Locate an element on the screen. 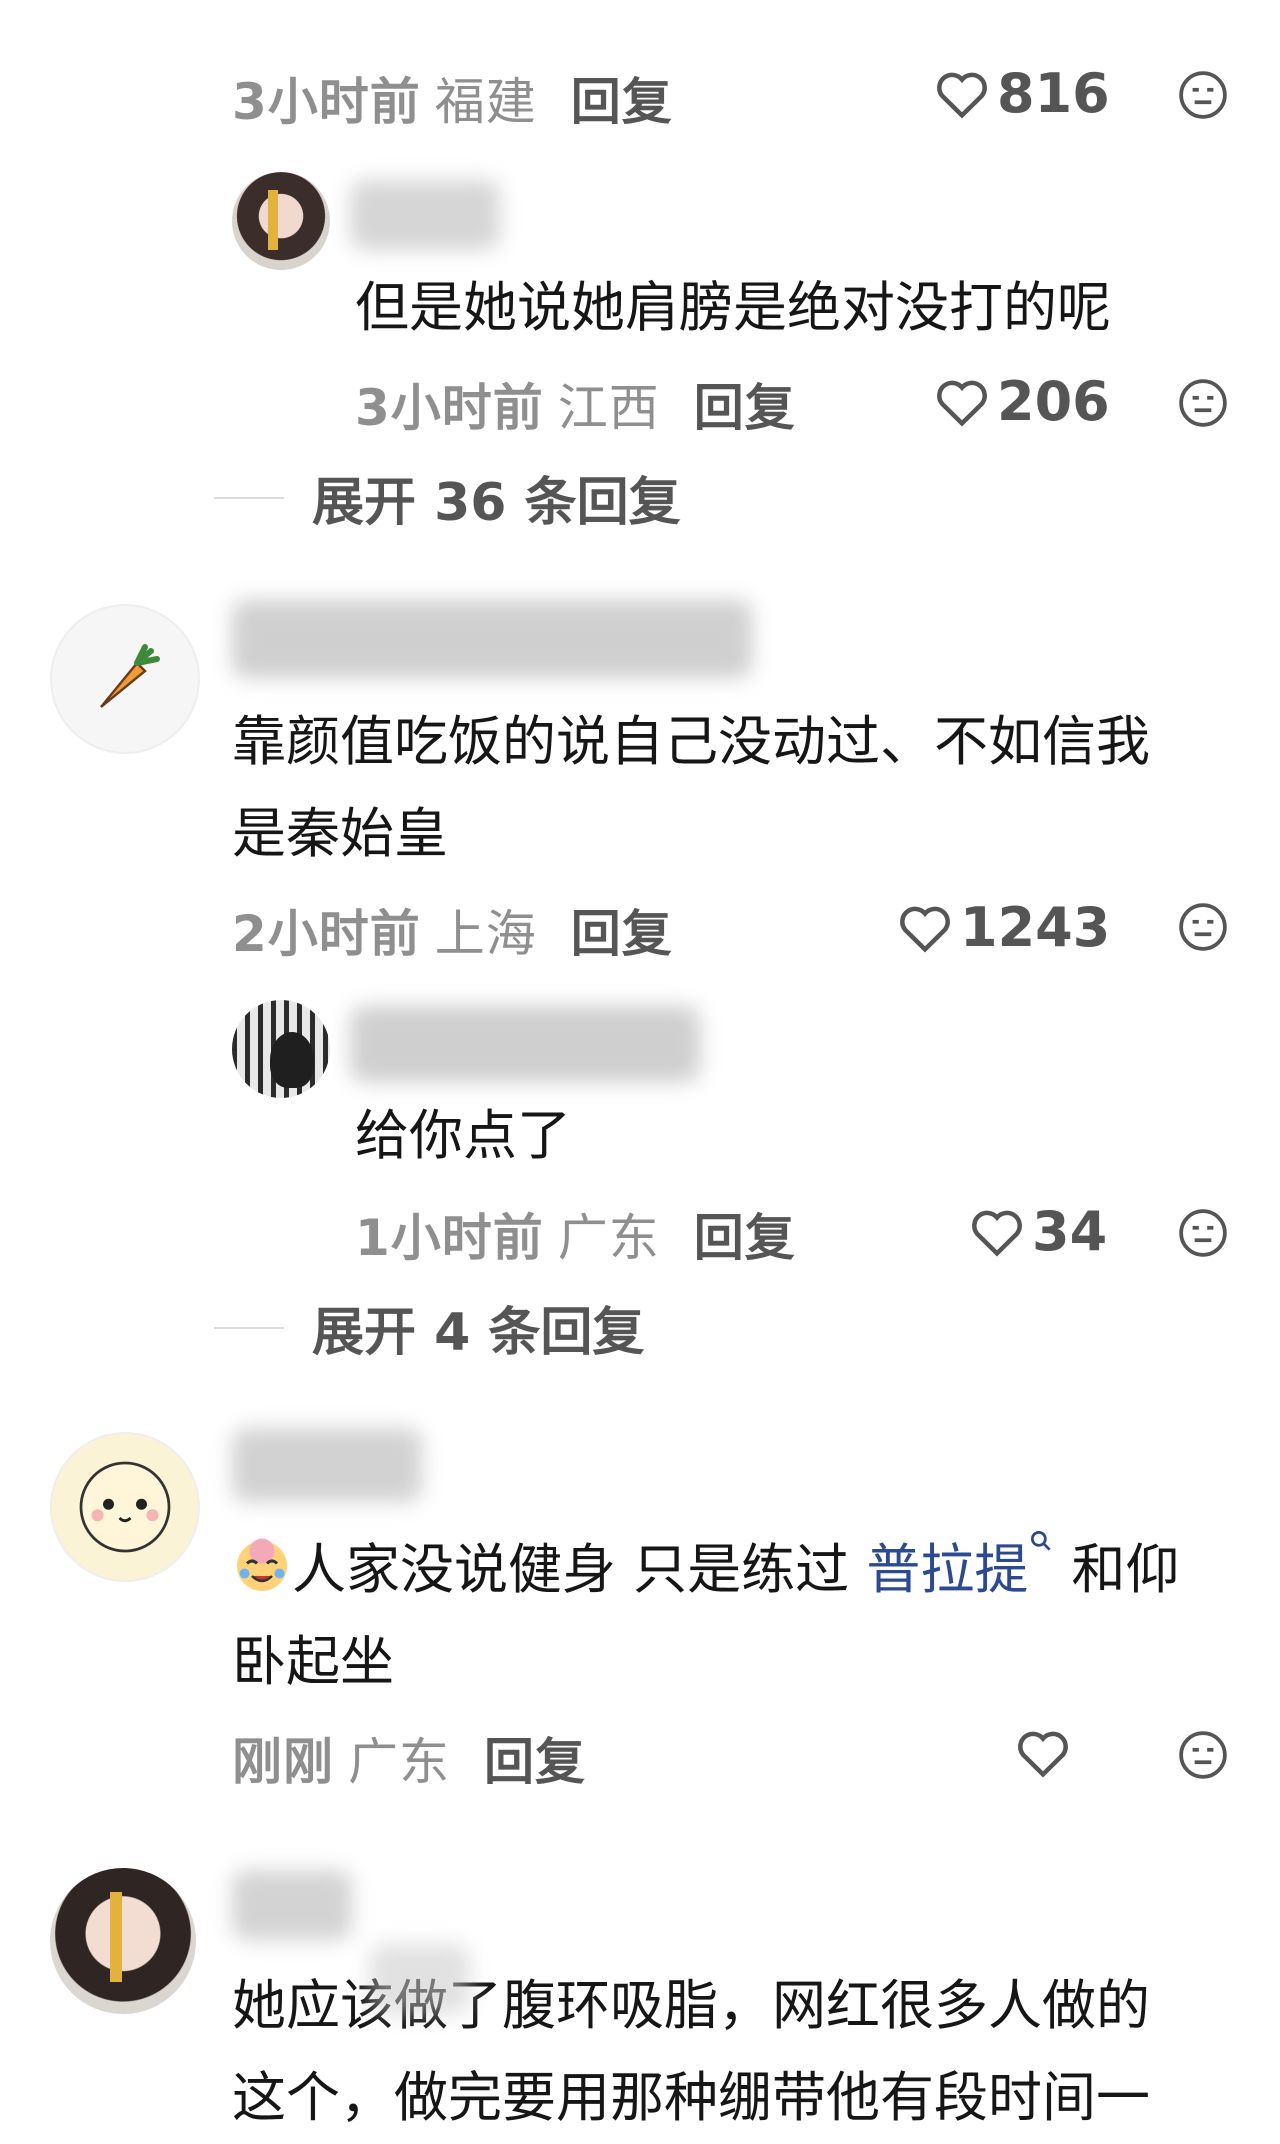  like-count: 34 is located at coordinates (1070, 1231).